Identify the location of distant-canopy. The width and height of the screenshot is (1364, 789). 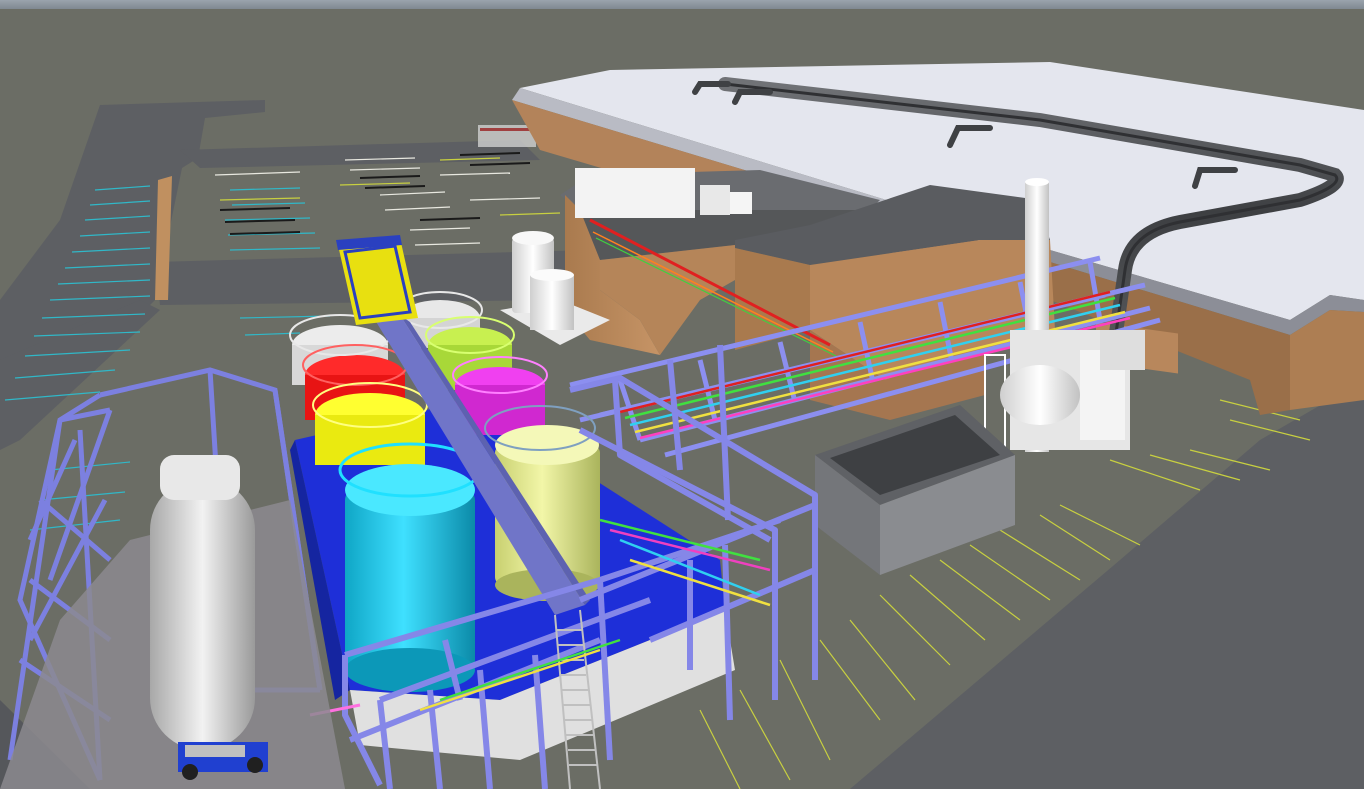
(507, 136).